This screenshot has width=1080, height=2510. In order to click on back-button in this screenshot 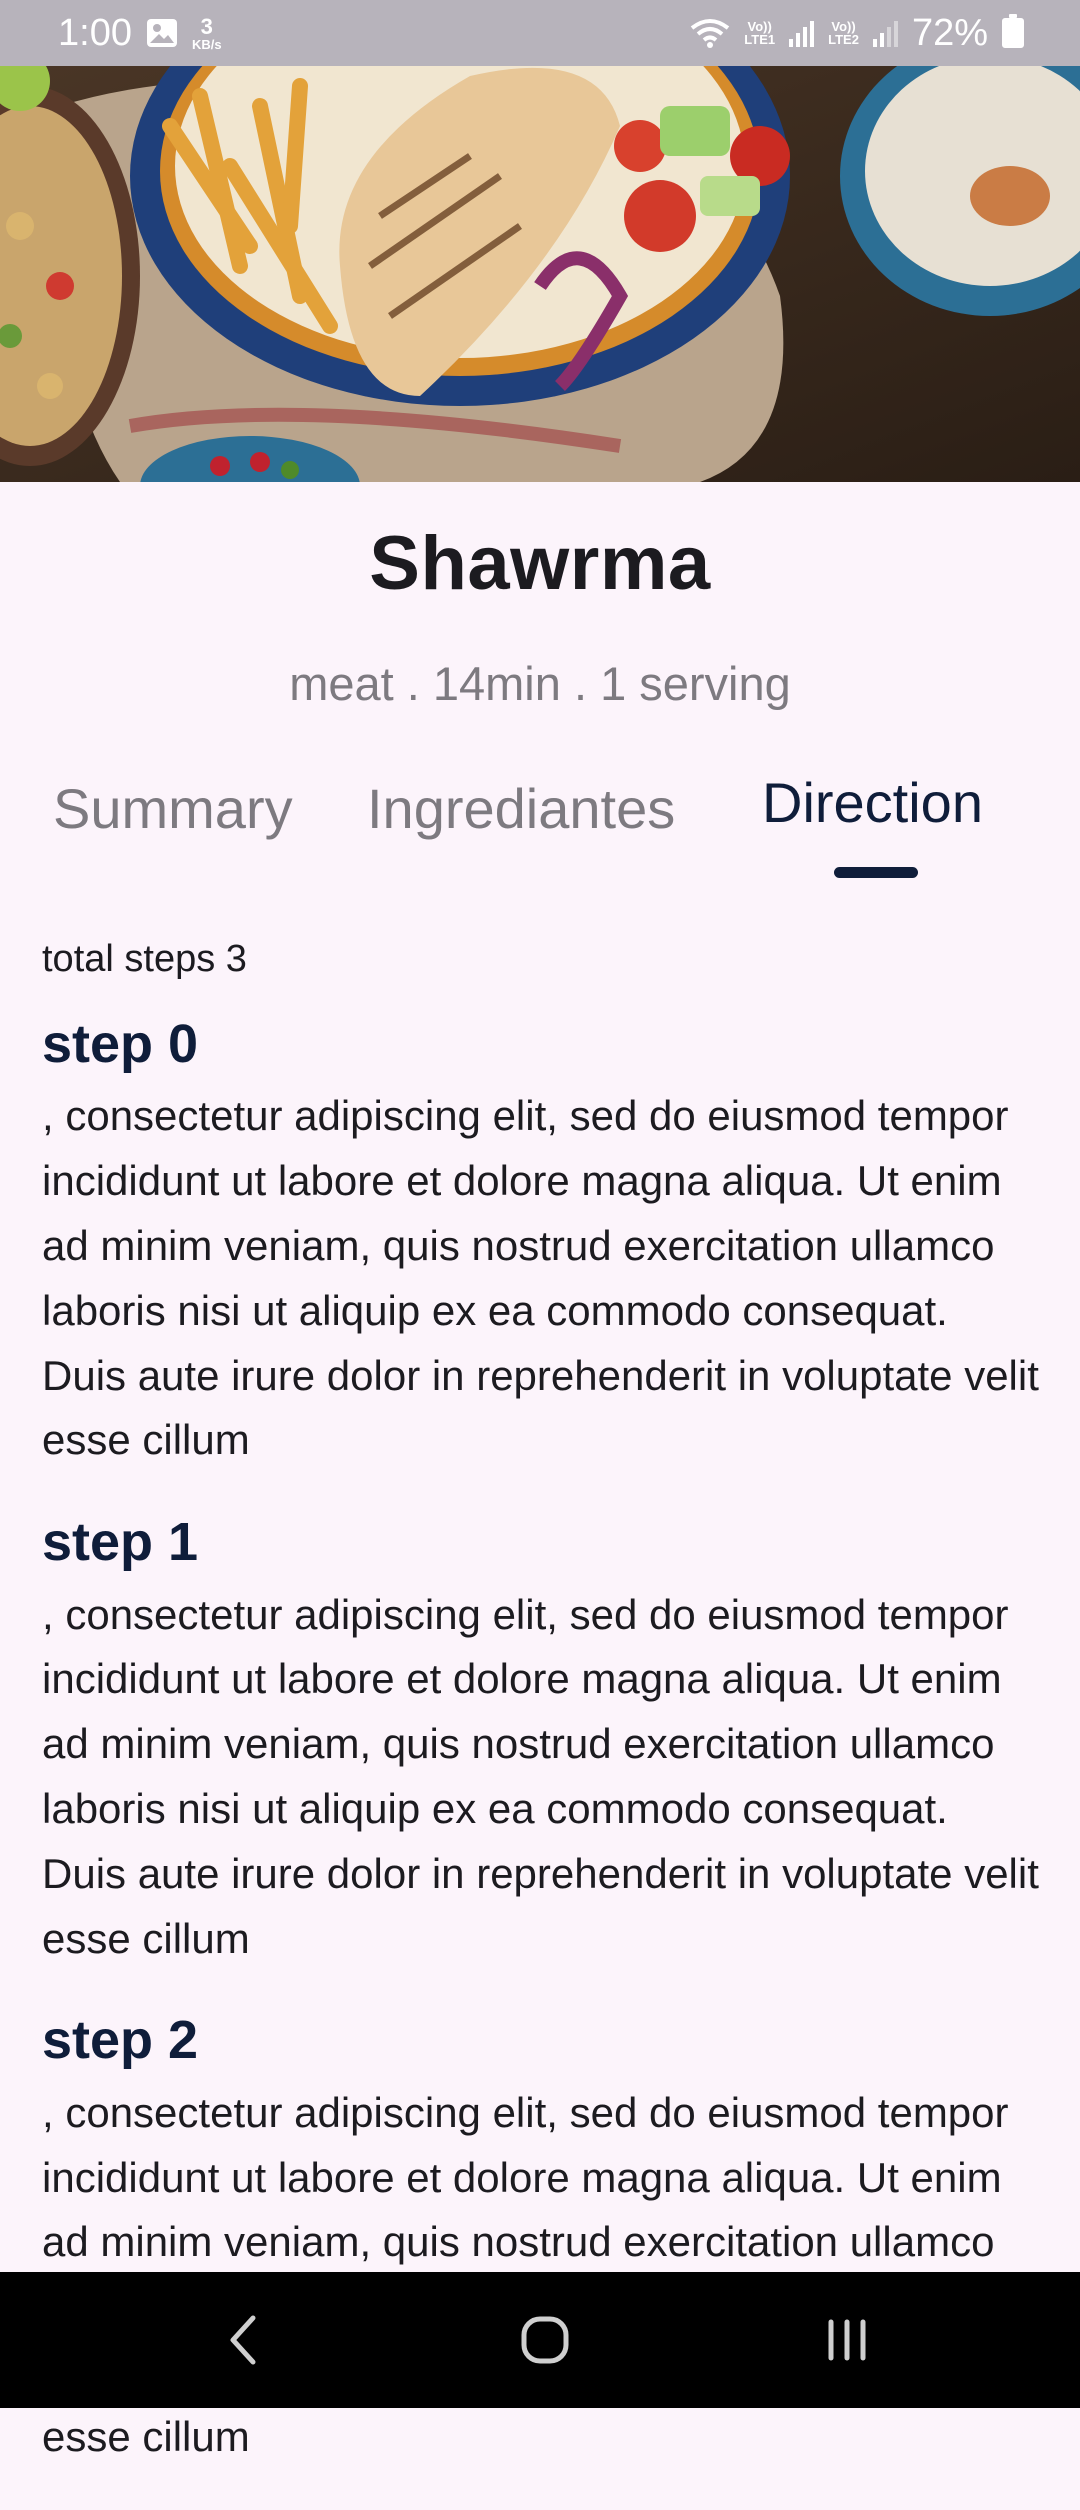, I will do `click(243, 2340)`.